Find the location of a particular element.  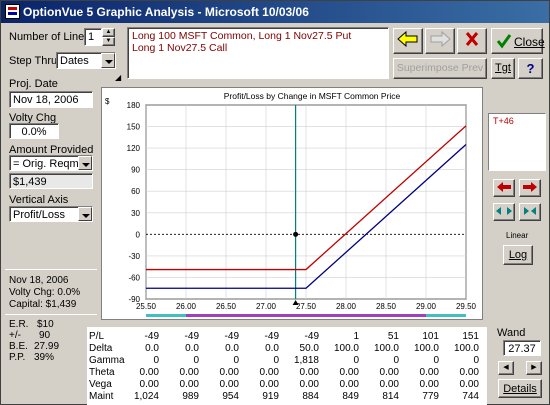

curve-list: T+46 is located at coordinates (517, 142).